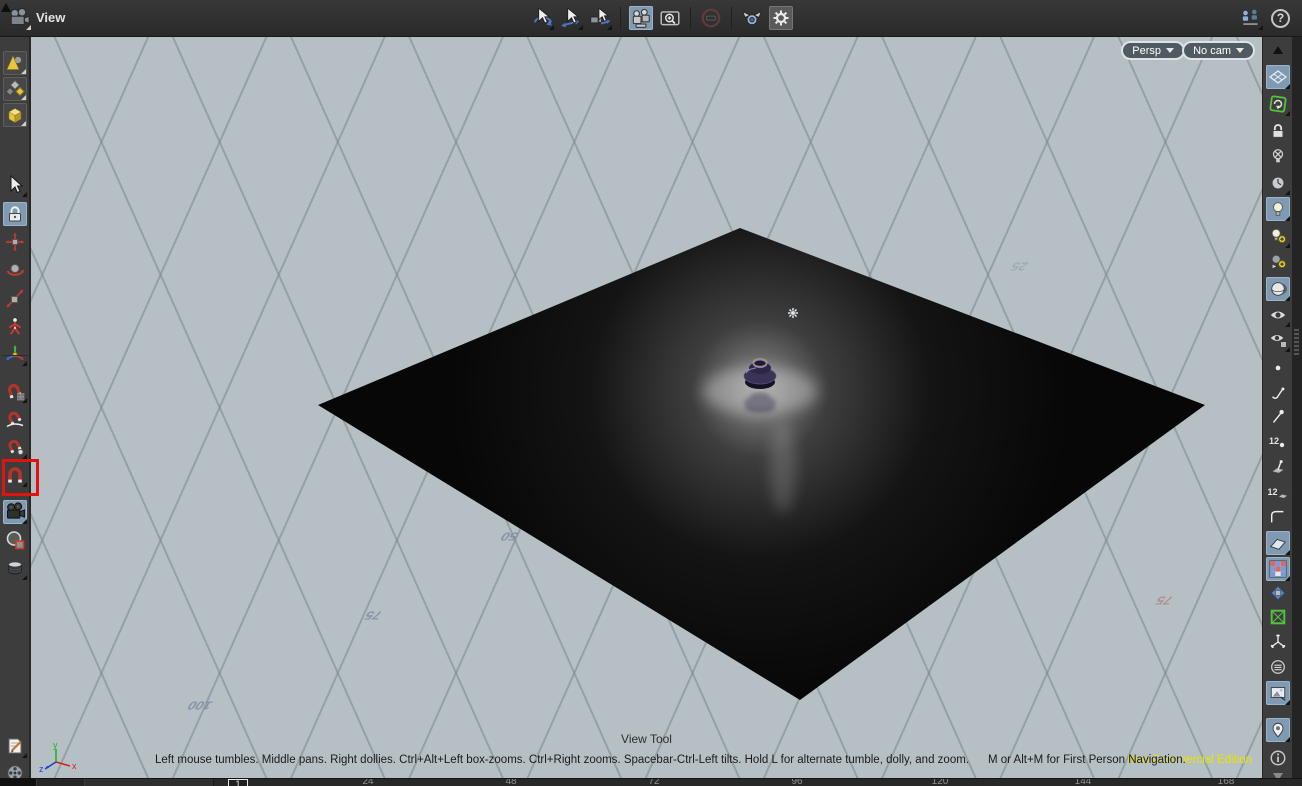 The image size is (1302, 786). I want to click on reference-plane-button, so click(1278, 77).